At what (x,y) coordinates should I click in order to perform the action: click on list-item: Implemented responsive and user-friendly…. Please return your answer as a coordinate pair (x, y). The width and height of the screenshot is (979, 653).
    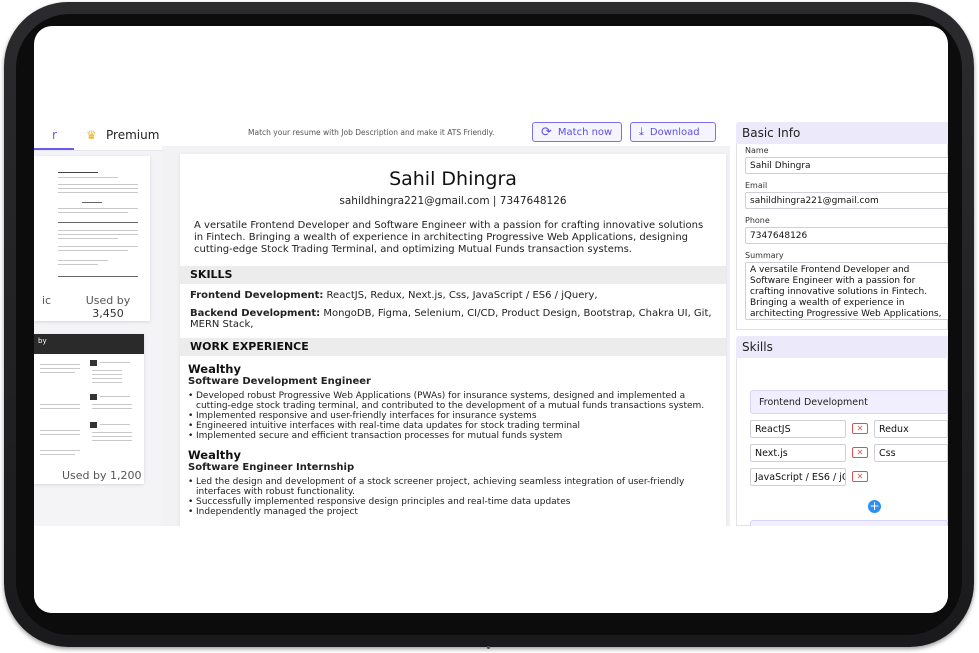
    Looking at the image, I should click on (453, 416).